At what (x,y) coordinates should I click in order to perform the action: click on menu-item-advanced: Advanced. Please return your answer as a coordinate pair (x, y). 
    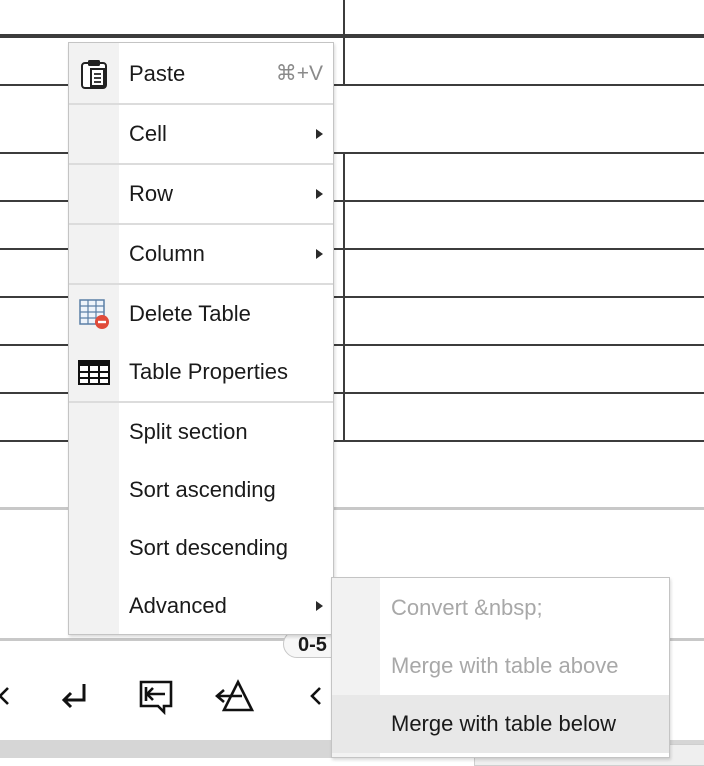
    Looking at the image, I should click on (201, 606).